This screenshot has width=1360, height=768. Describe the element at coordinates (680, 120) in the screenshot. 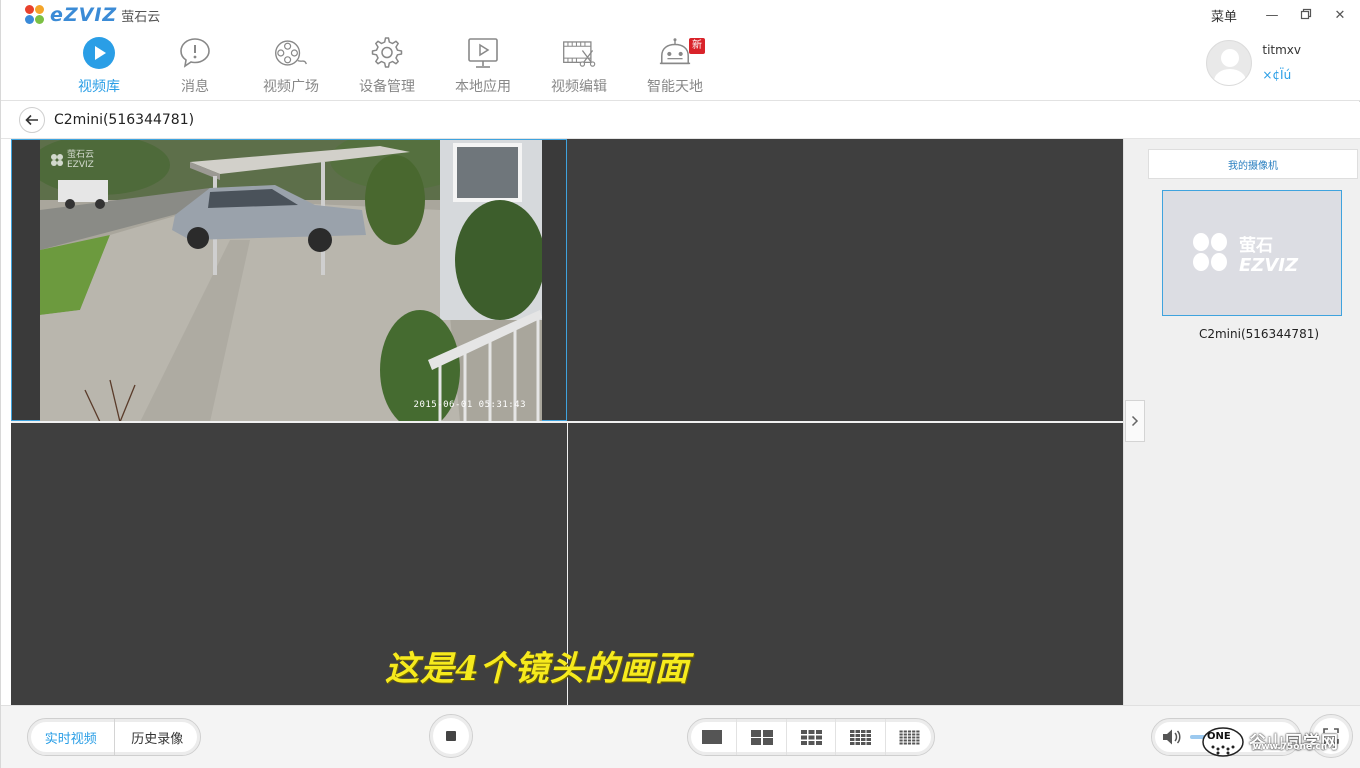

I see `breadcrumb: C2mini(516344781)` at that location.